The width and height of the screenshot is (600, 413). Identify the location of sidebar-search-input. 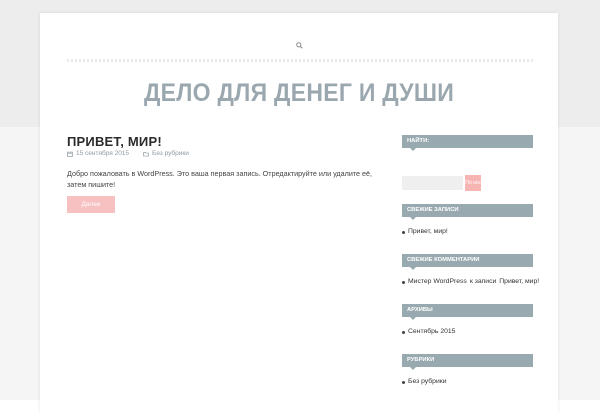
(432, 183).